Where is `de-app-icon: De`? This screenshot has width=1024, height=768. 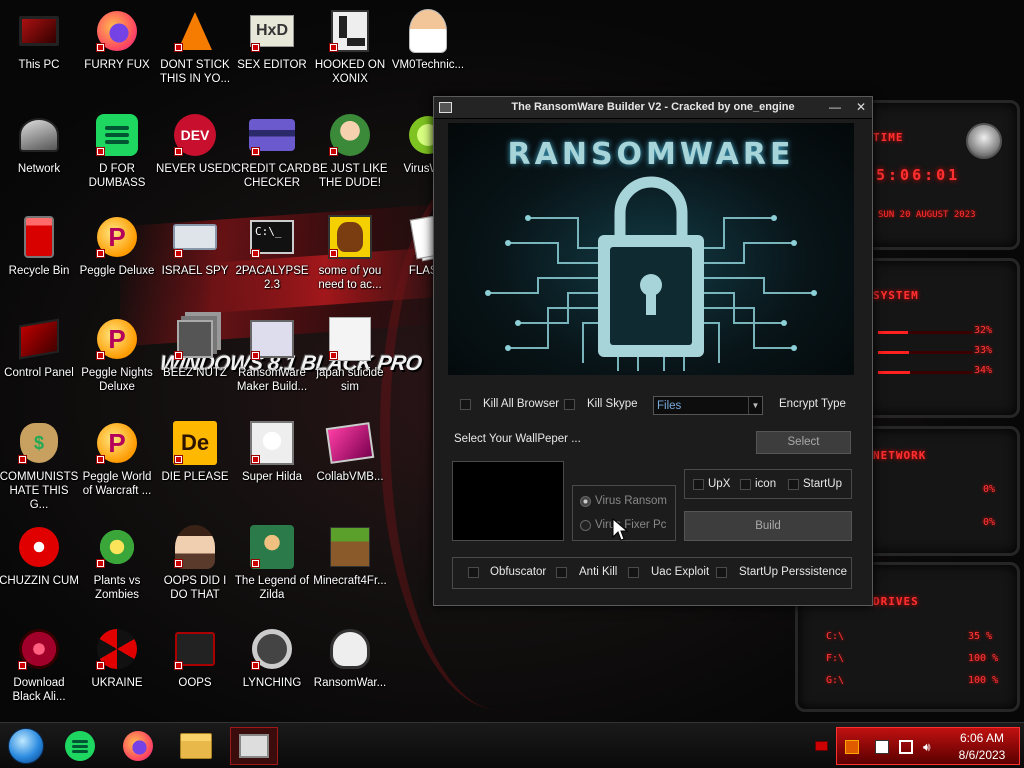
de-app-icon: De is located at coordinates (195, 443).